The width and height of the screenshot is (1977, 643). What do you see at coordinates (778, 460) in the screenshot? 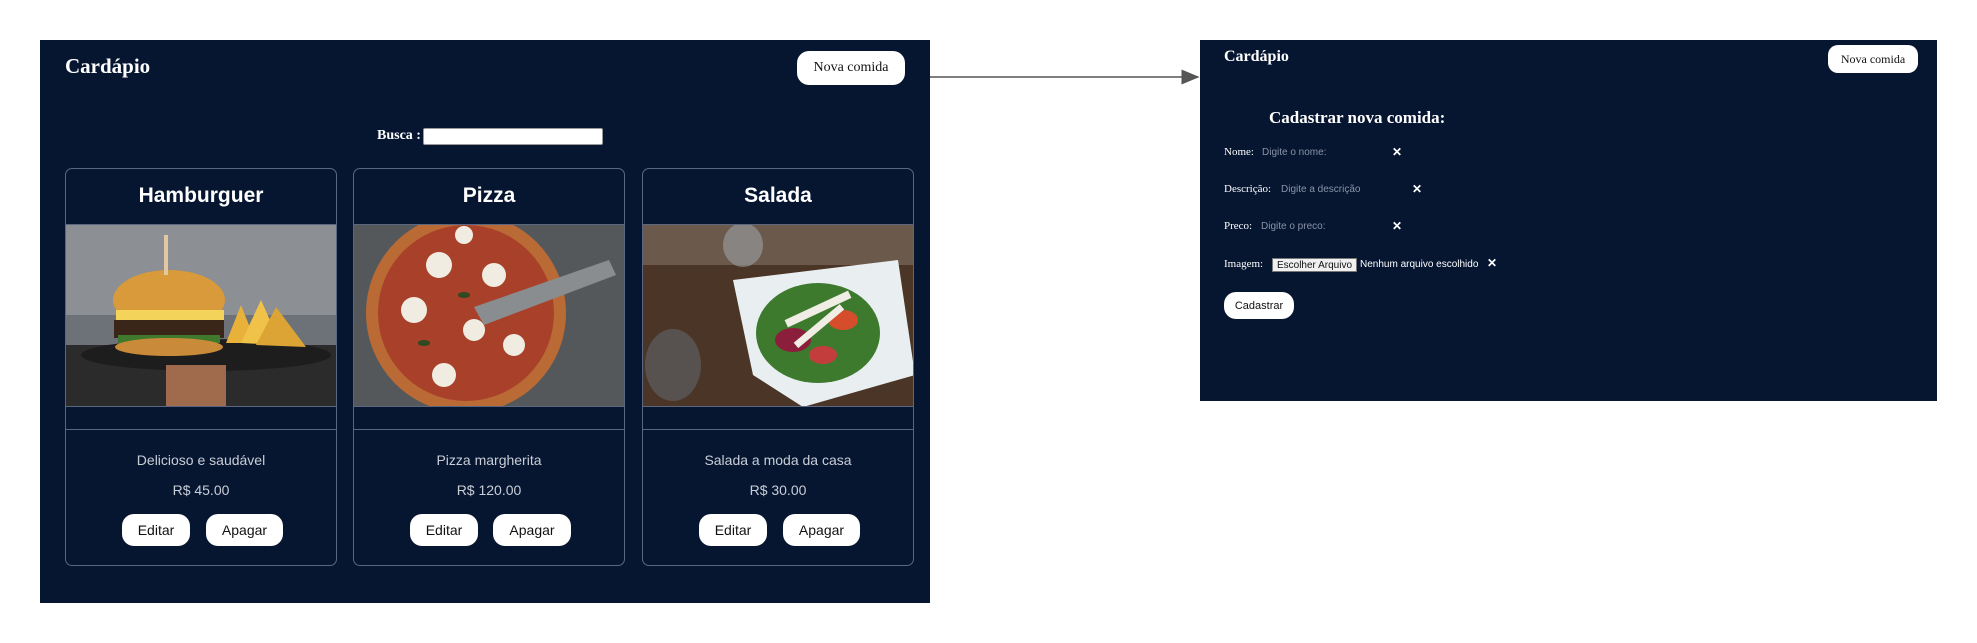
I see `food-description: Salada a moda da casa` at bounding box center [778, 460].